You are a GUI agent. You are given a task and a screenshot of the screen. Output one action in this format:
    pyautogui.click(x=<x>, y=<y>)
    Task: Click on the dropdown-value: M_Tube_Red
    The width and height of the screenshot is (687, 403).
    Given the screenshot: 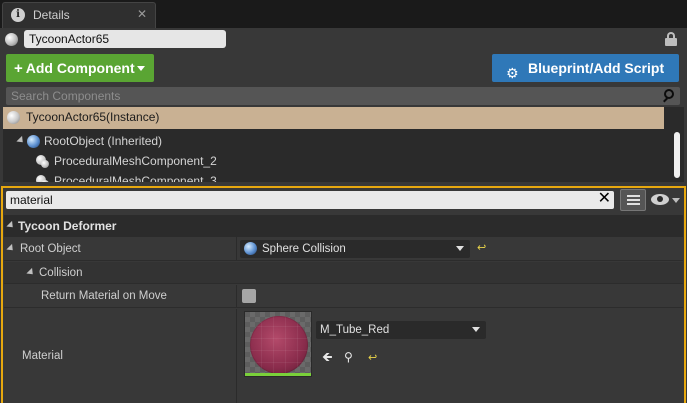 What is the action you would take?
    pyautogui.click(x=355, y=330)
    